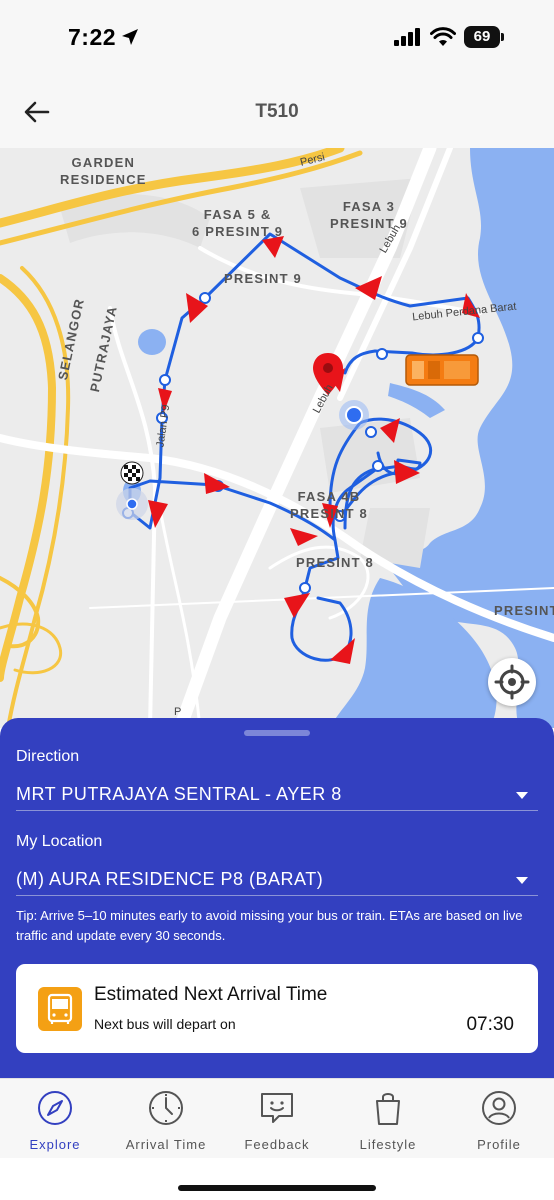 This screenshot has height=1200, width=554. What do you see at coordinates (178, 712) in the screenshot?
I see `road-label-p: P` at bounding box center [178, 712].